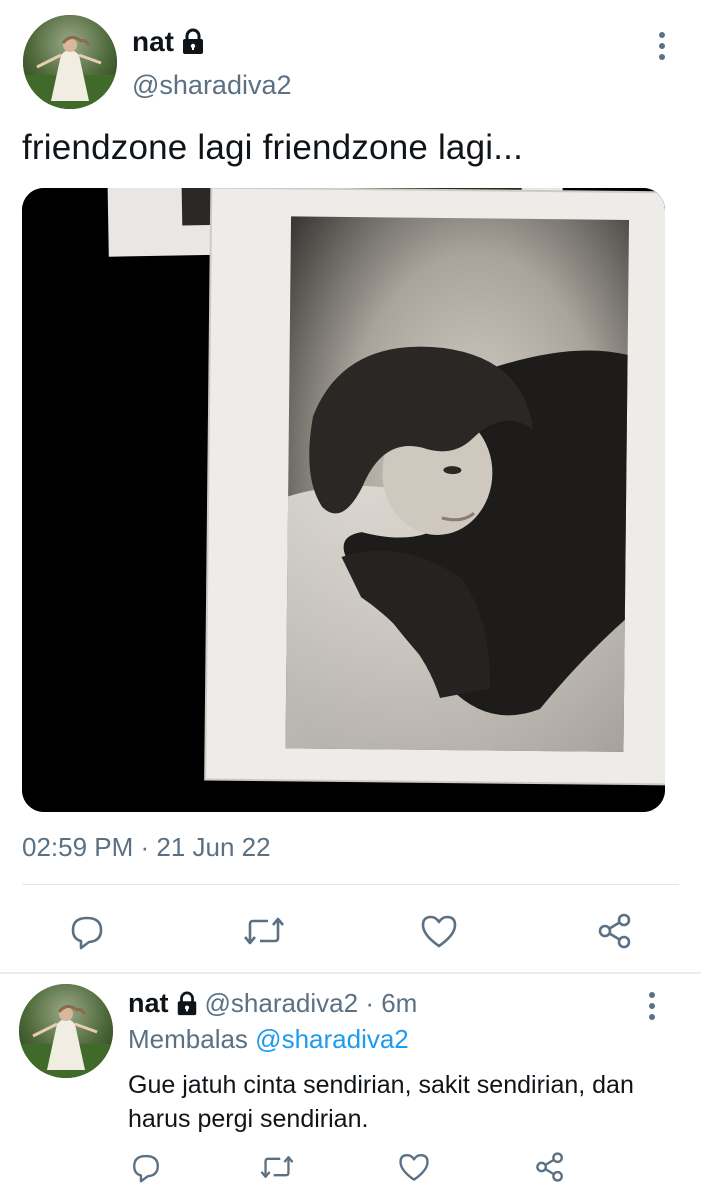 Image resolution: width=701 pixels, height=1200 pixels. I want to click on replying-to: Membalas @sharadiva2, so click(268, 1039).